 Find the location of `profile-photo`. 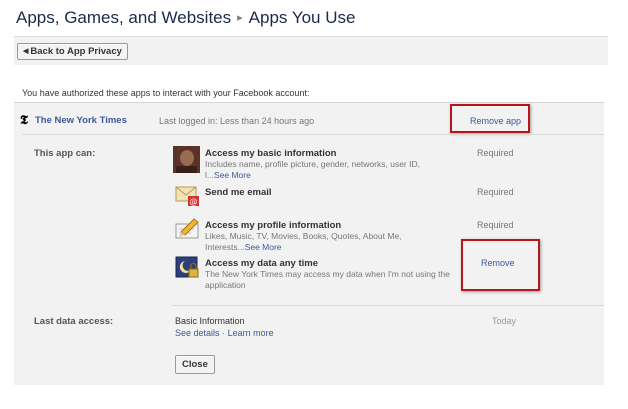

profile-photo is located at coordinates (186, 159).